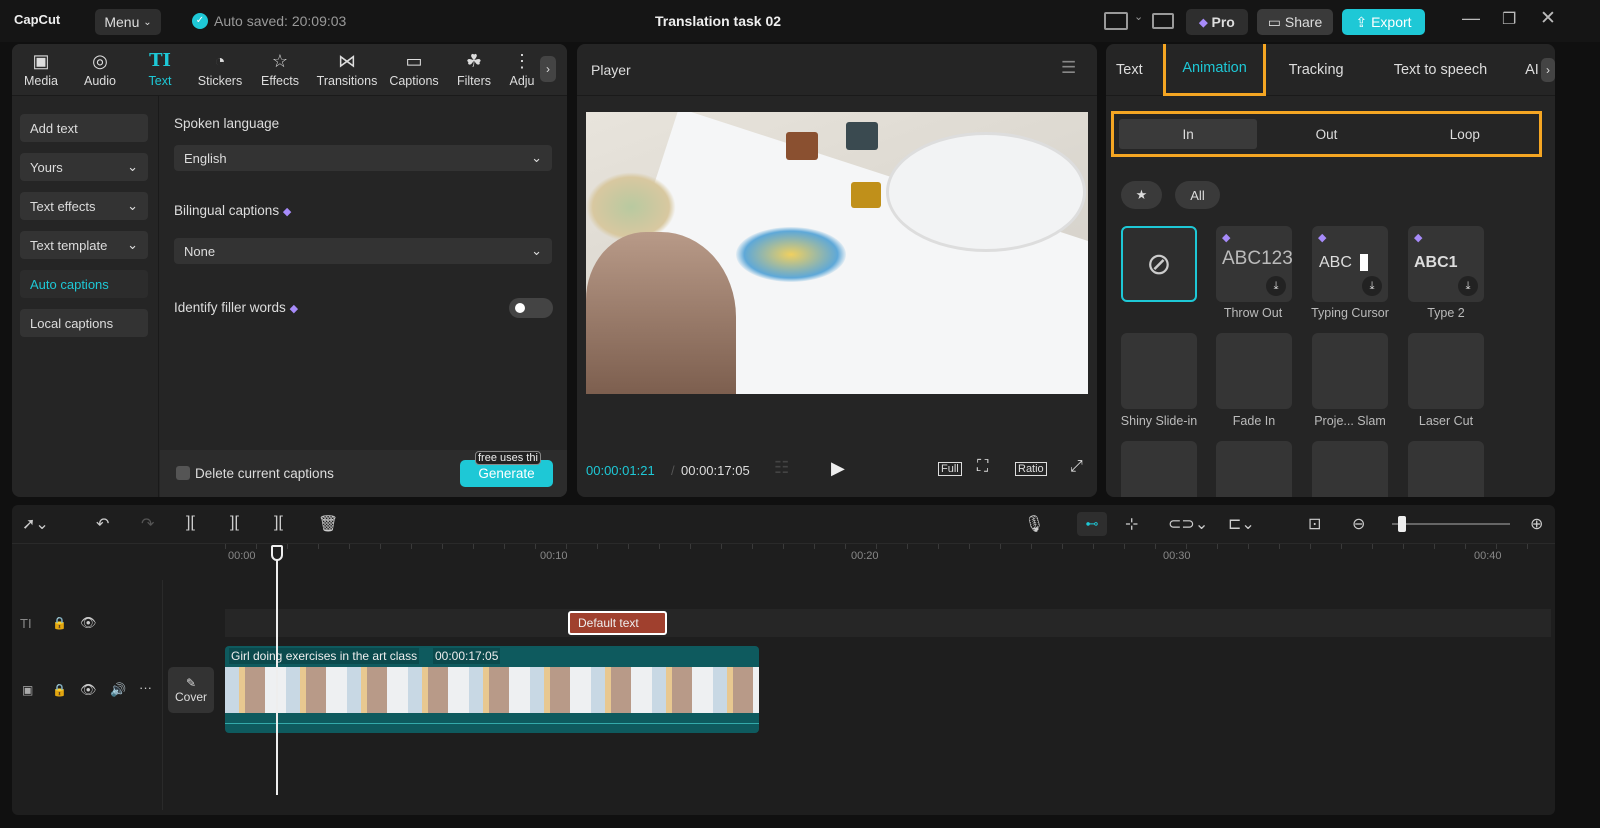 Image resolution: width=1600 pixels, height=828 pixels. Describe the element at coordinates (190, 523) in the screenshot. I see `split-icon: ][` at that location.